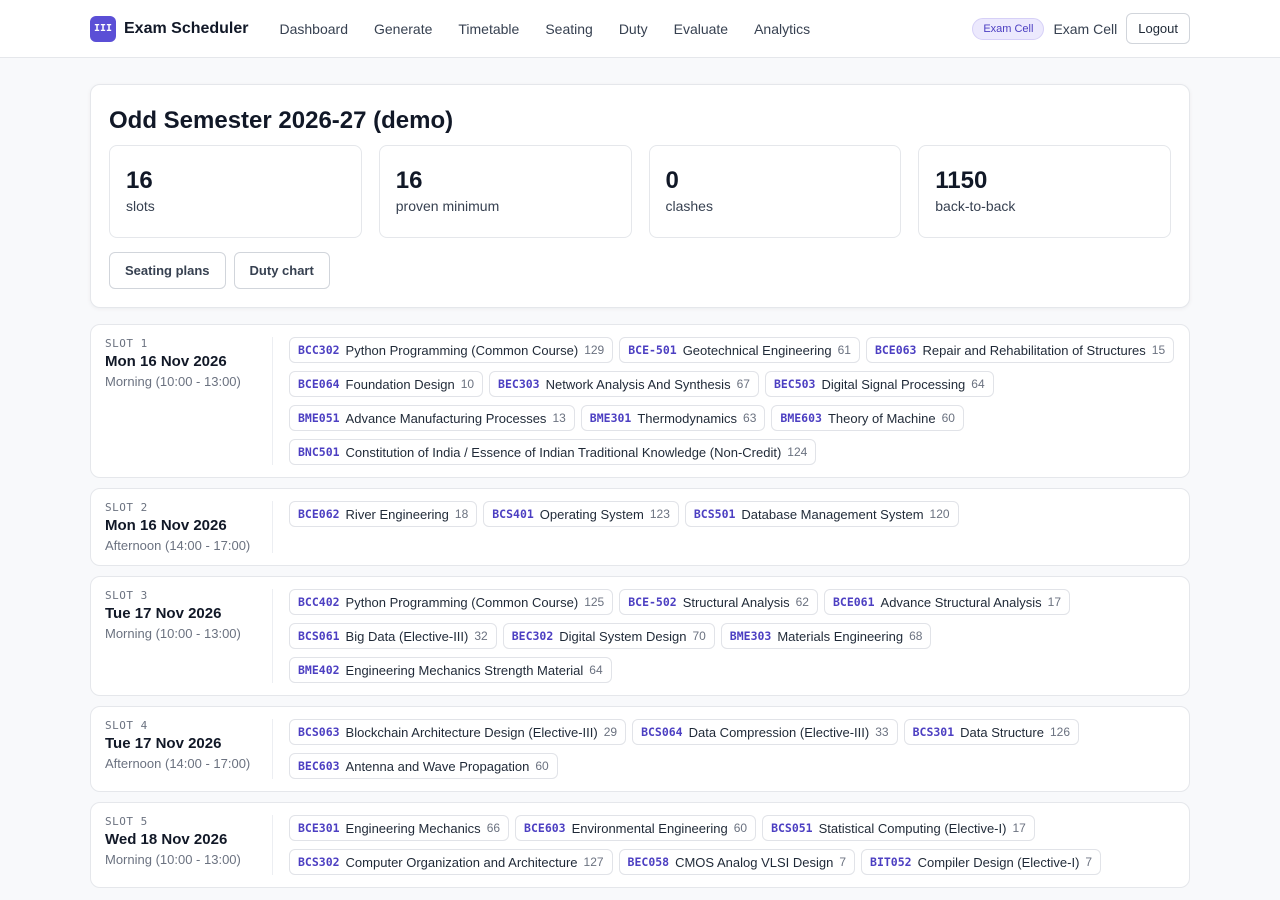 This screenshot has height=900, width=1280. Describe the element at coordinates (399, 828) in the screenshot. I see `course-chip: BCE301 Engineering Mechanics 66` at that location.